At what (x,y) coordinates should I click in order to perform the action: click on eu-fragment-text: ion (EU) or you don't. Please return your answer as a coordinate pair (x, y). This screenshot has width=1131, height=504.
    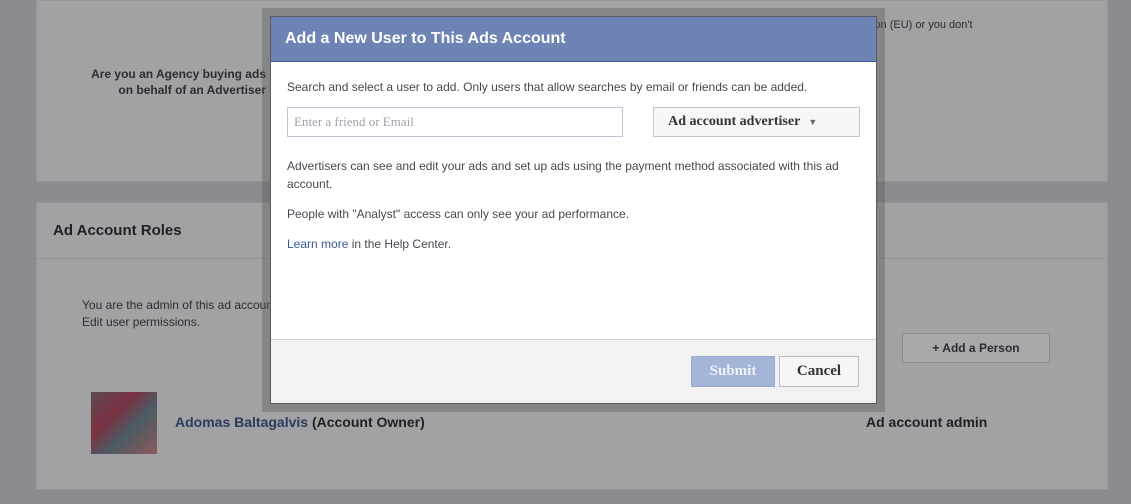
    Looking at the image, I should click on (922, 25).